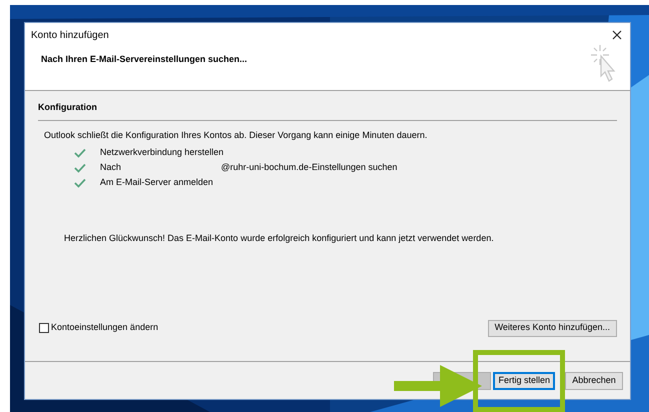 This screenshot has width=649, height=412. What do you see at coordinates (111, 167) in the screenshot?
I see `step-label: Nach` at bounding box center [111, 167].